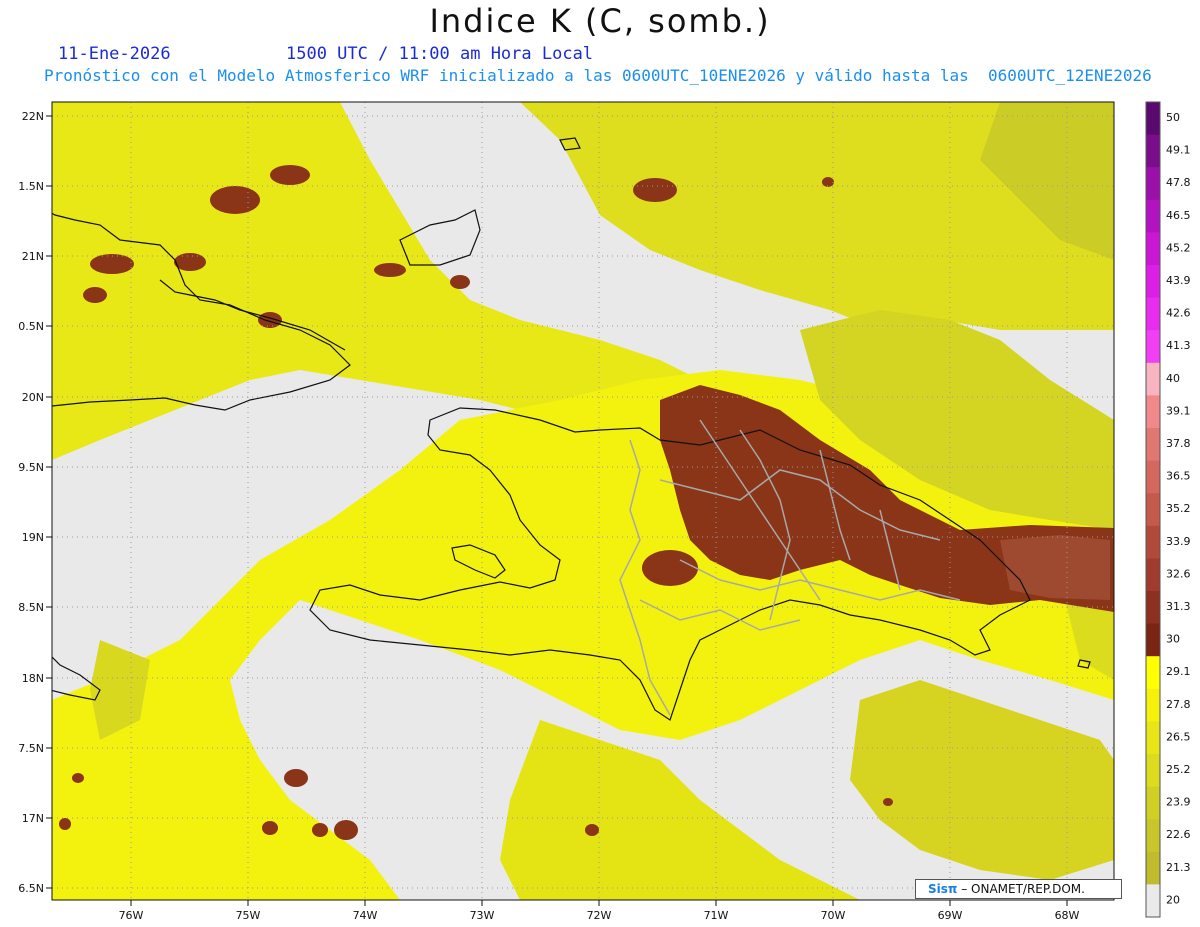 This screenshot has height=927, width=1200. I want to click on colorbar-label: 23.9, so click(1178, 802).